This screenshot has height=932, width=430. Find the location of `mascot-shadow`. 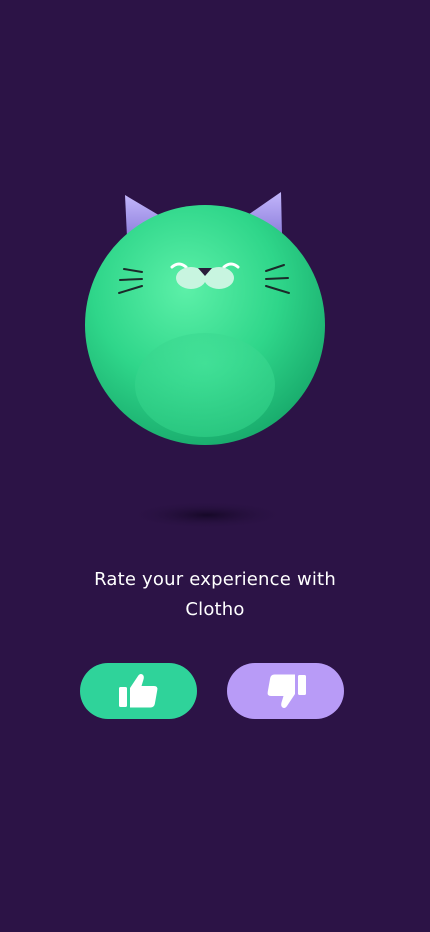

mascot-shadow is located at coordinates (207, 515).